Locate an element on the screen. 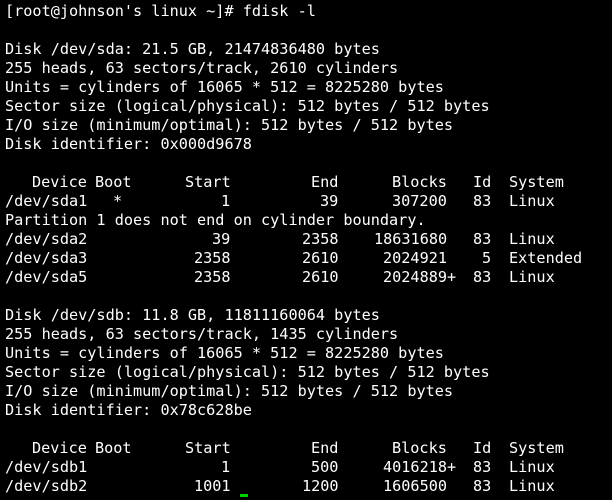 This screenshot has height=500, width=612. table-row: /dev/sda1 * 1 39 307200 83 Linux is located at coordinates (308, 201).